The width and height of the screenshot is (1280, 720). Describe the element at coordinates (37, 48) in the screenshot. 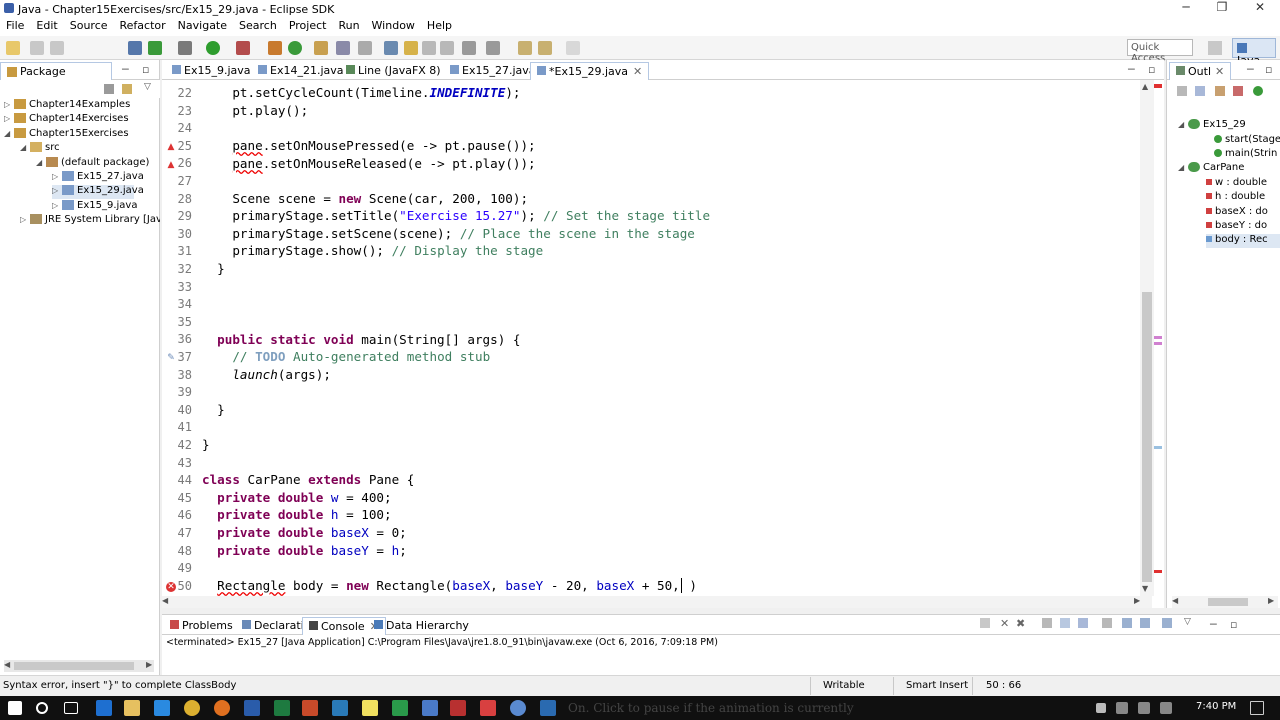

I see `save-icon` at that location.